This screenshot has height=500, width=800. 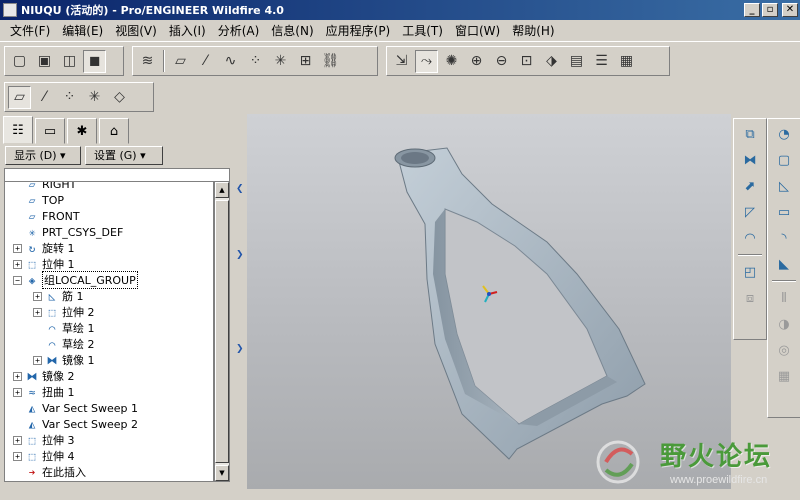 What do you see at coordinates (784, 350) in the screenshot?
I see `suppress-icon: ◎` at bounding box center [784, 350].